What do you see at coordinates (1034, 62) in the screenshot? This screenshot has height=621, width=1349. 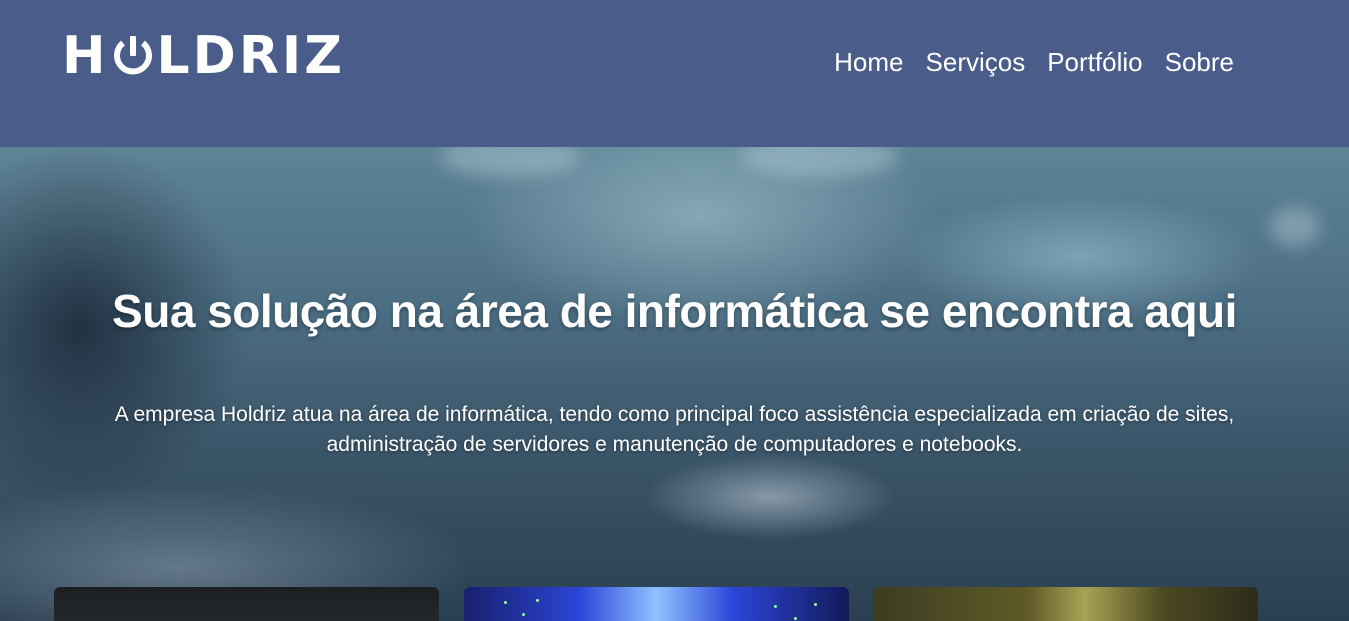 I see `main-nav: Home Serviços Portfólio Sobre` at bounding box center [1034, 62].